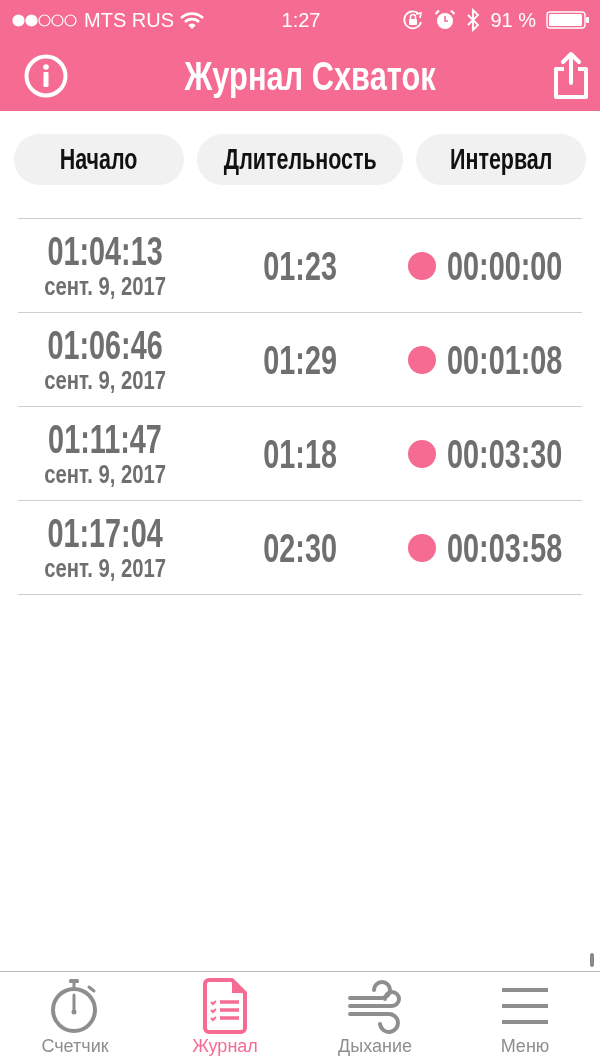 Image resolution: width=600 pixels, height=1063 pixels. I want to click on start-time: 01:17:04, so click(105, 533).